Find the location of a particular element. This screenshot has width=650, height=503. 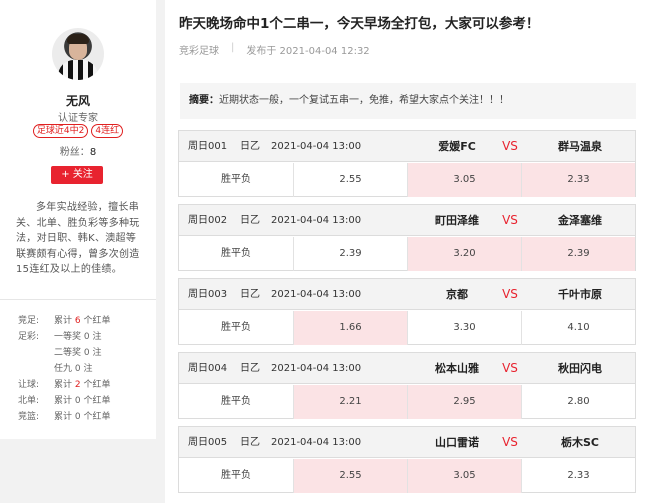

away-team: 秋田闪电 is located at coordinates (580, 368).